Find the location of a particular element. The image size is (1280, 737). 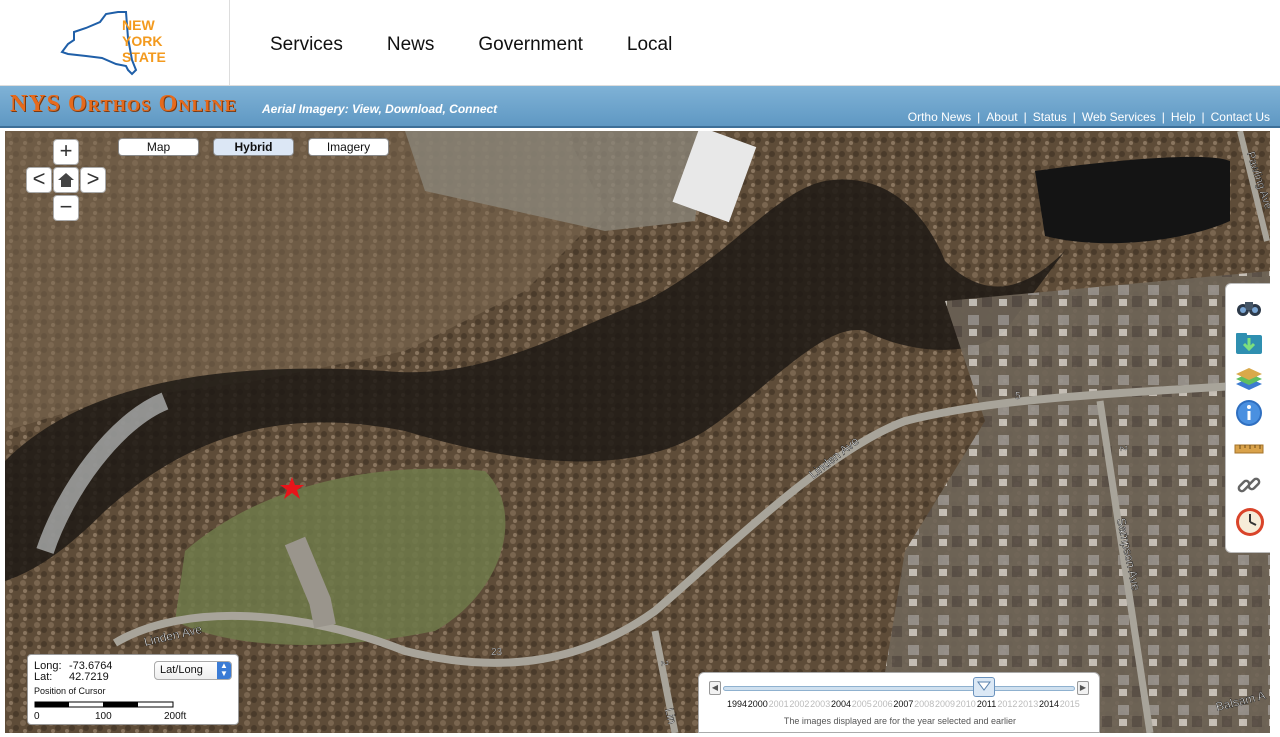

timeline-year-2012: 2012 is located at coordinates (1007, 704).